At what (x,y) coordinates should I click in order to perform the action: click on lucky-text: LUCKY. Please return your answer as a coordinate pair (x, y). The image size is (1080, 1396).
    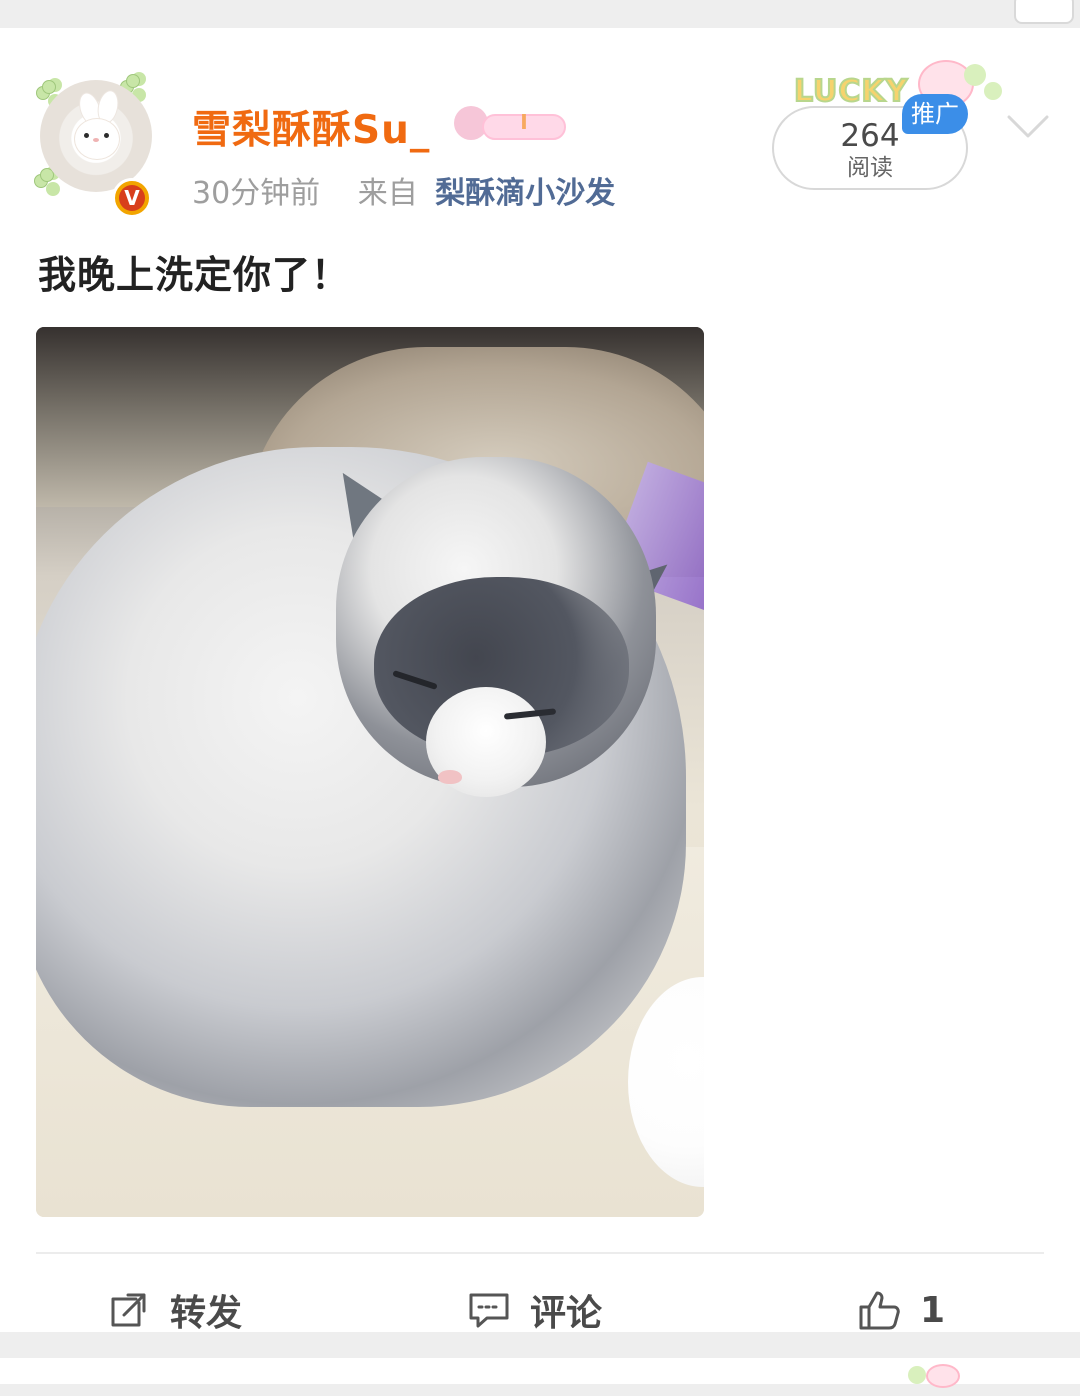
    Looking at the image, I should click on (851, 91).